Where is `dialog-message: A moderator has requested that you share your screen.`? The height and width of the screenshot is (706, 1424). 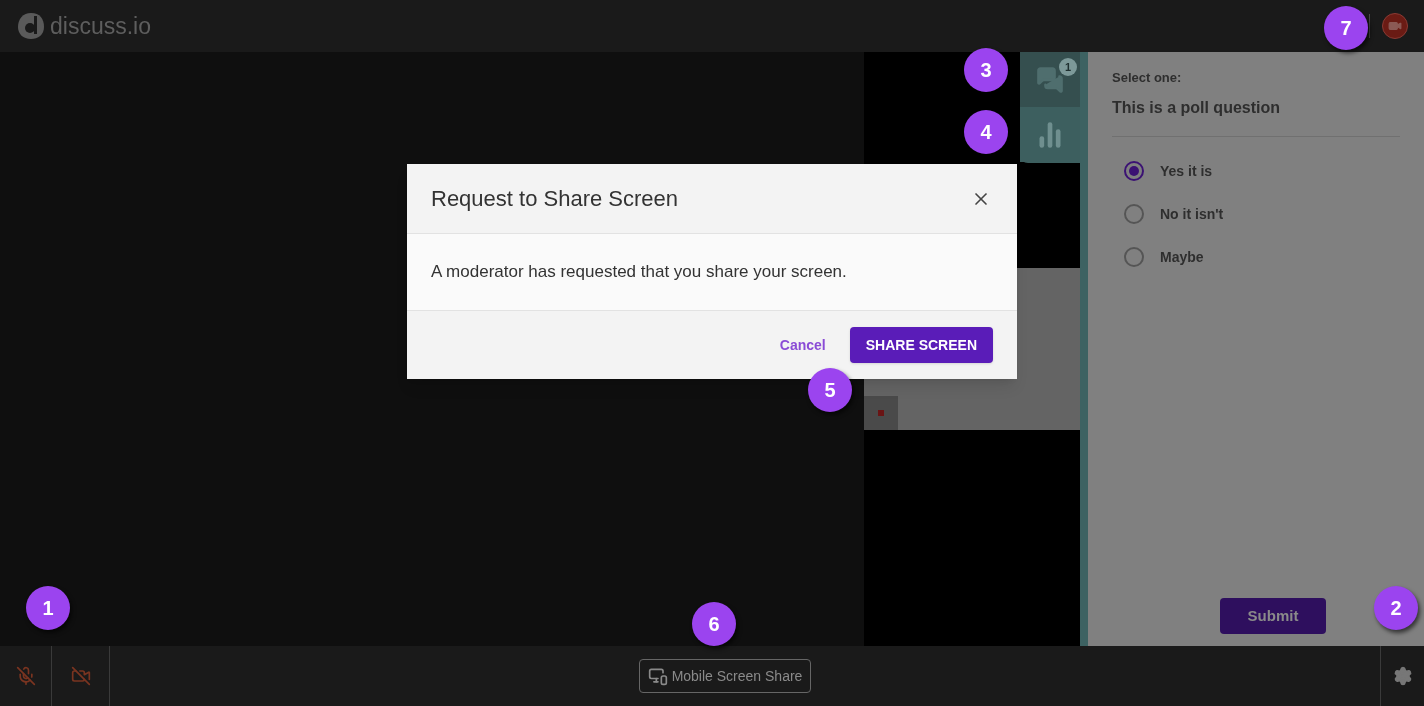
dialog-message: A moderator has requested that you share your screen. is located at coordinates (639, 272).